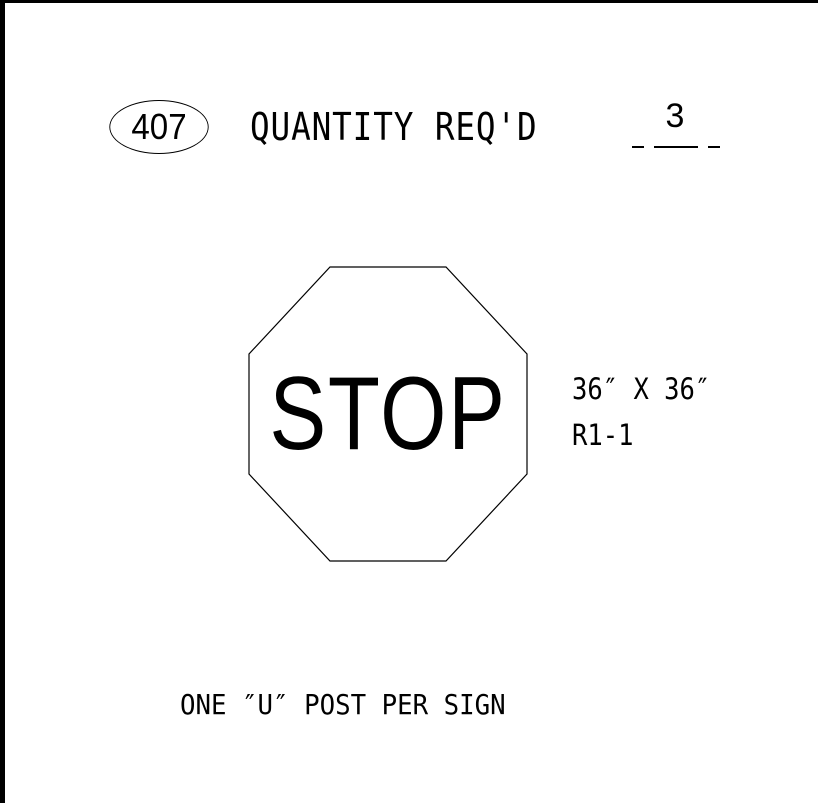  Describe the element at coordinates (675, 116) in the screenshot. I see `quantity-value: 3` at that location.